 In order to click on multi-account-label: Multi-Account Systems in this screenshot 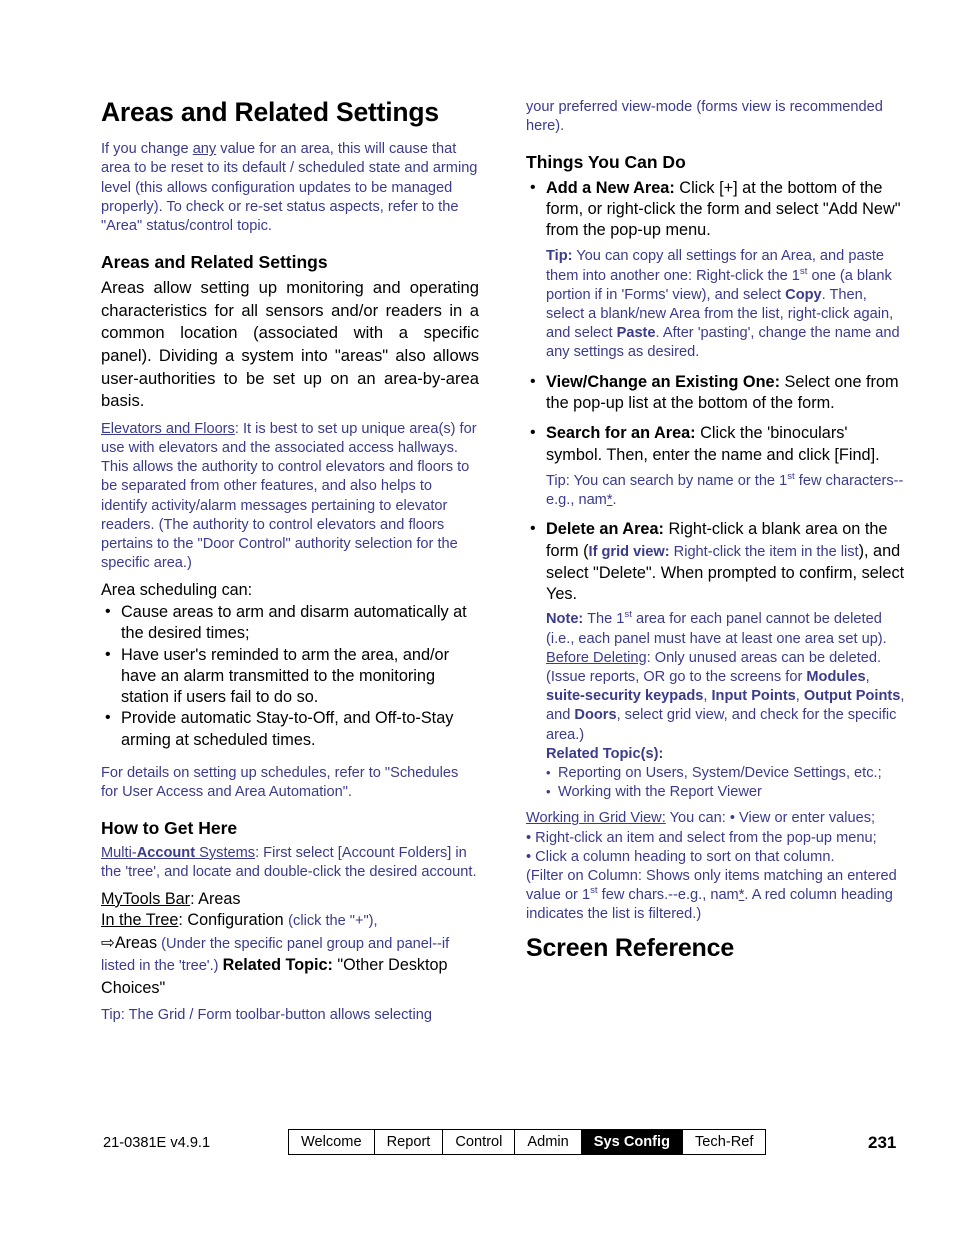, I will do `click(178, 853)`.